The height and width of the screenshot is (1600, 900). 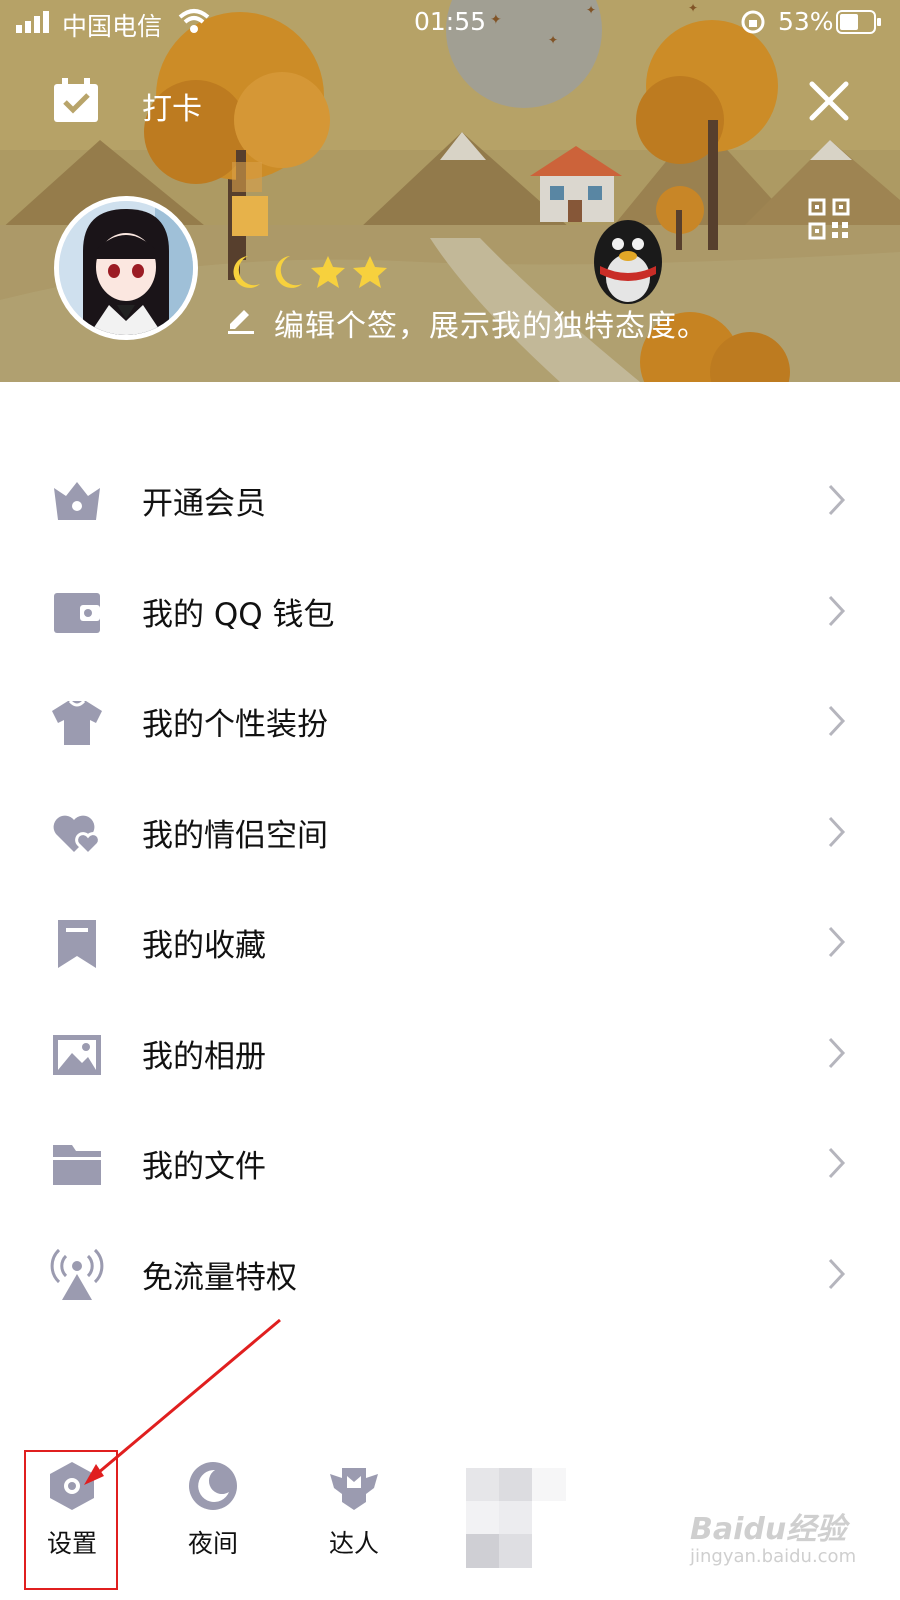 What do you see at coordinates (450, 835) in the screenshot?
I see `menu-item-couple-space: 我的情侣空间` at bounding box center [450, 835].